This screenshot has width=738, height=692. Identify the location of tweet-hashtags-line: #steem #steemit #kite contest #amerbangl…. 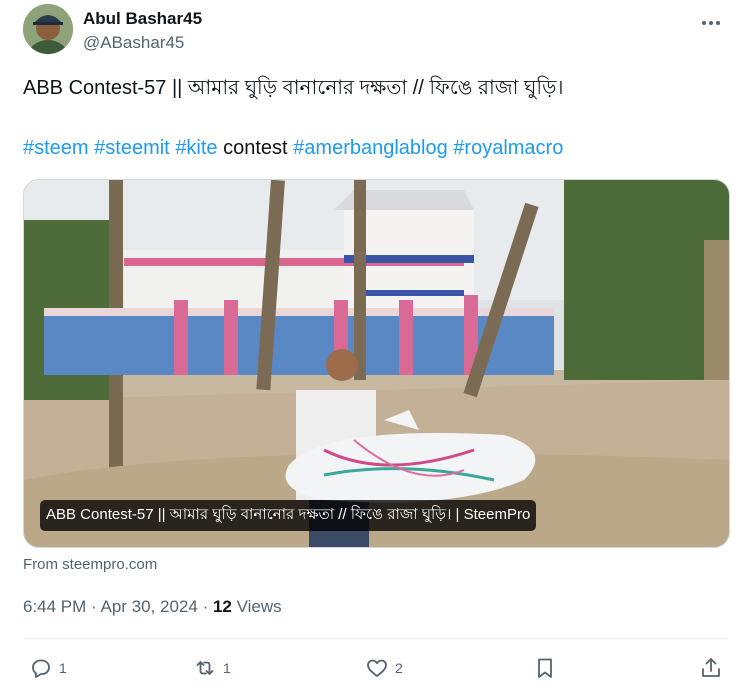
(368, 148).